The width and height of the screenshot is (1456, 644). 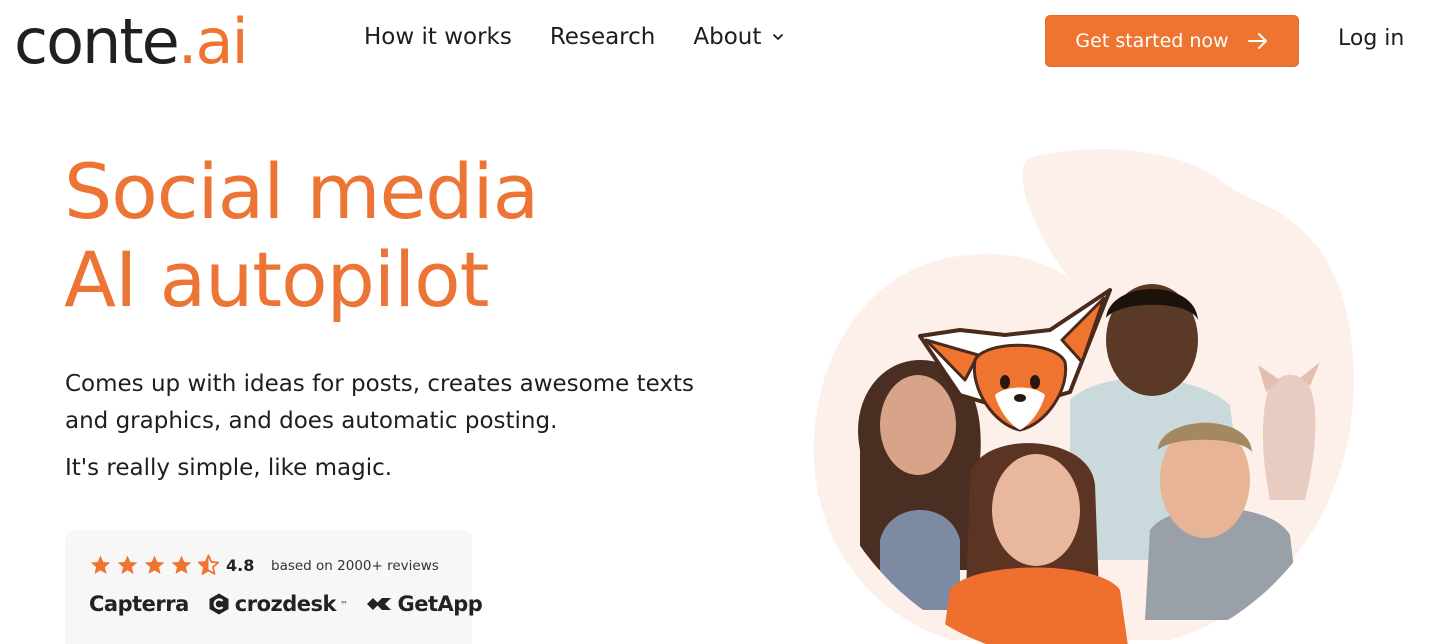 What do you see at coordinates (219, 604) in the screenshot?
I see `crozdesk-logo-icon` at bounding box center [219, 604].